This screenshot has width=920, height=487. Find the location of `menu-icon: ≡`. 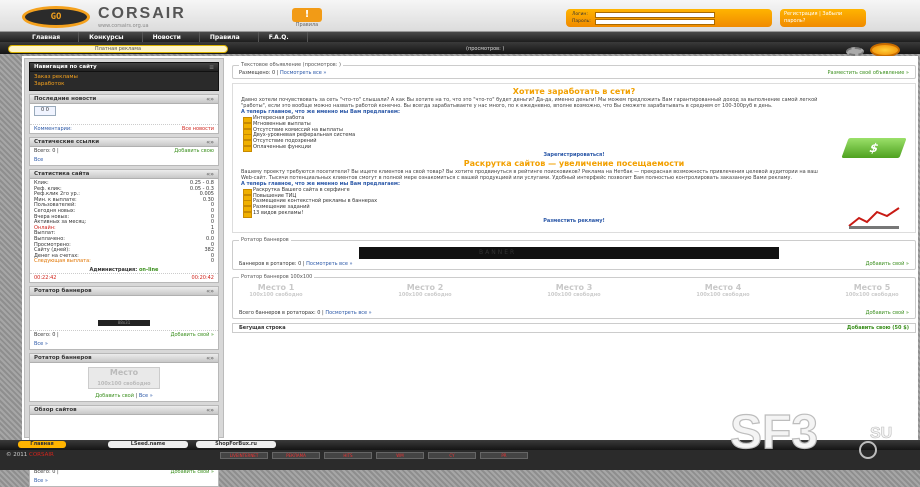

menu-icon: ≡ is located at coordinates (211, 67).